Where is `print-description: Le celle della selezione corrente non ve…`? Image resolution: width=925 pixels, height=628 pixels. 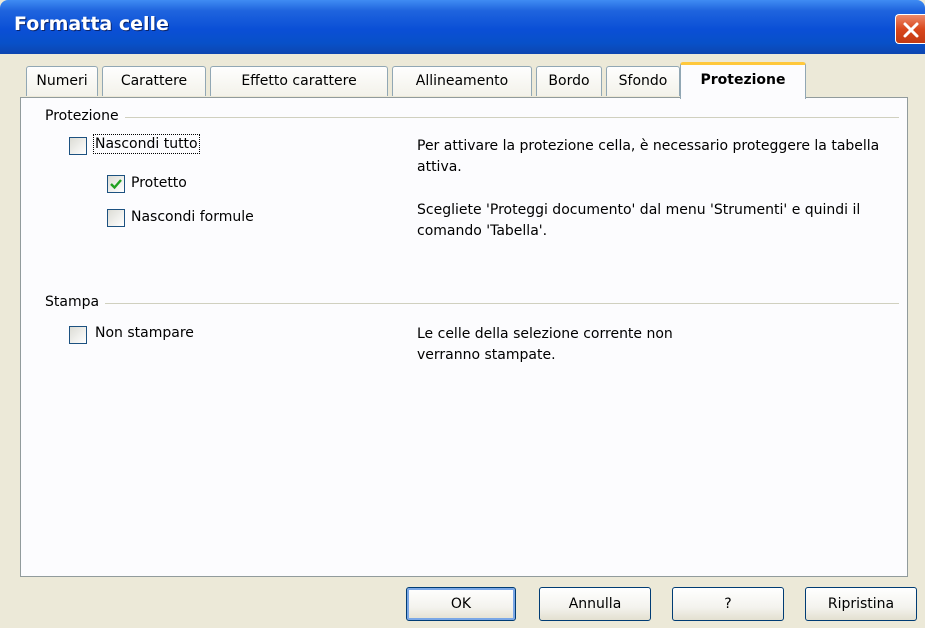
print-description: Le celle della selezione corrente non ve… is located at coordinates (545, 344).